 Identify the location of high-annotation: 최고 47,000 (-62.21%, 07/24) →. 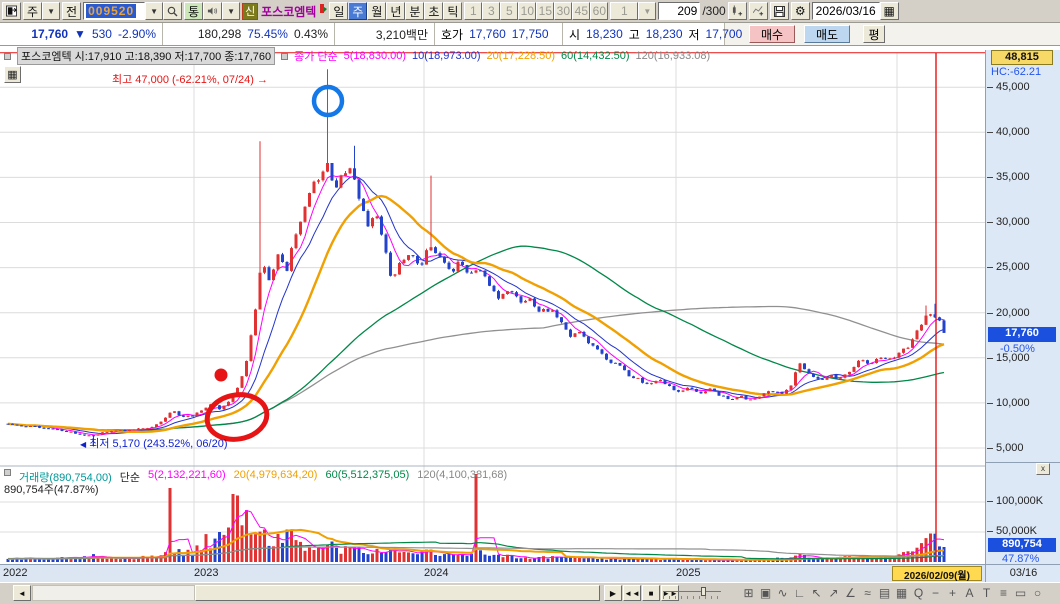
(190, 79).